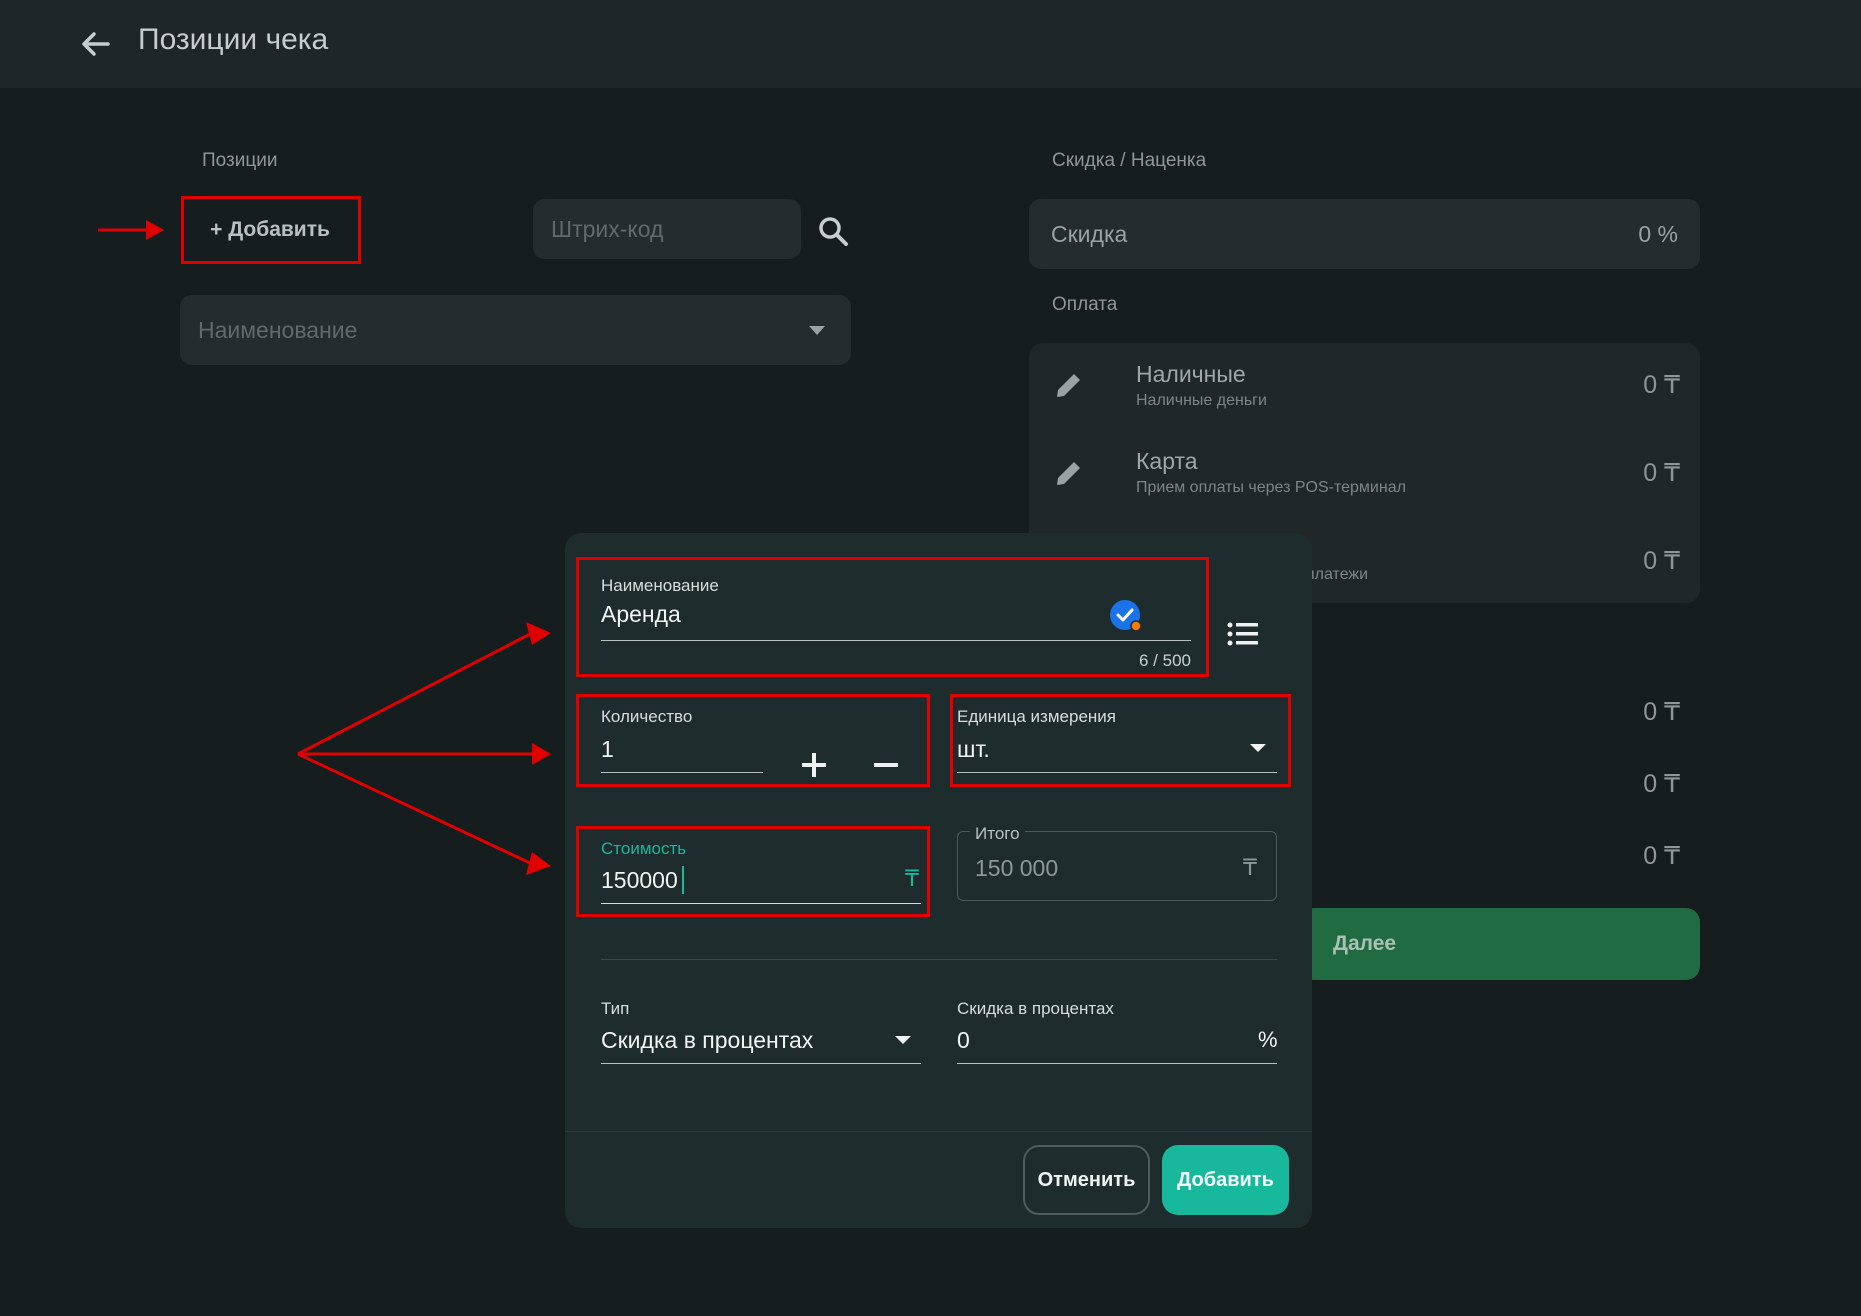  What do you see at coordinates (1337, 574) in the screenshot?
I see `payment-other-subtitle: платежи` at bounding box center [1337, 574].